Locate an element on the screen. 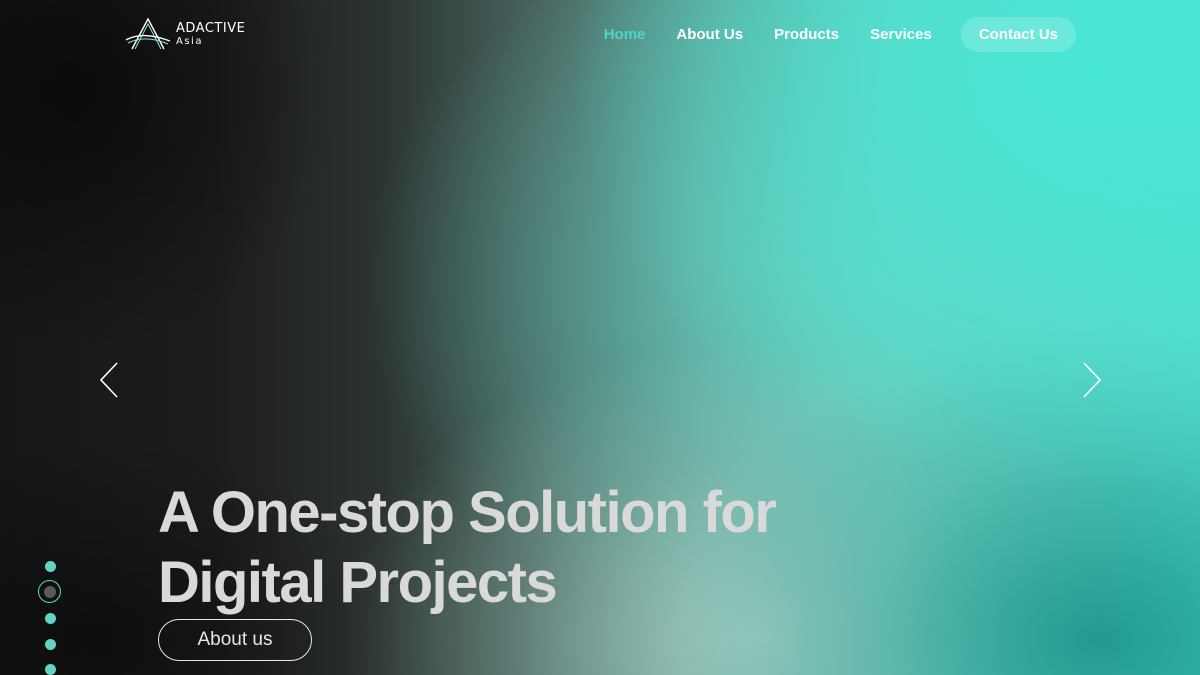 Image resolution: width=1200 pixels, height=675 pixels. nav-services: Services is located at coordinates (901, 34).